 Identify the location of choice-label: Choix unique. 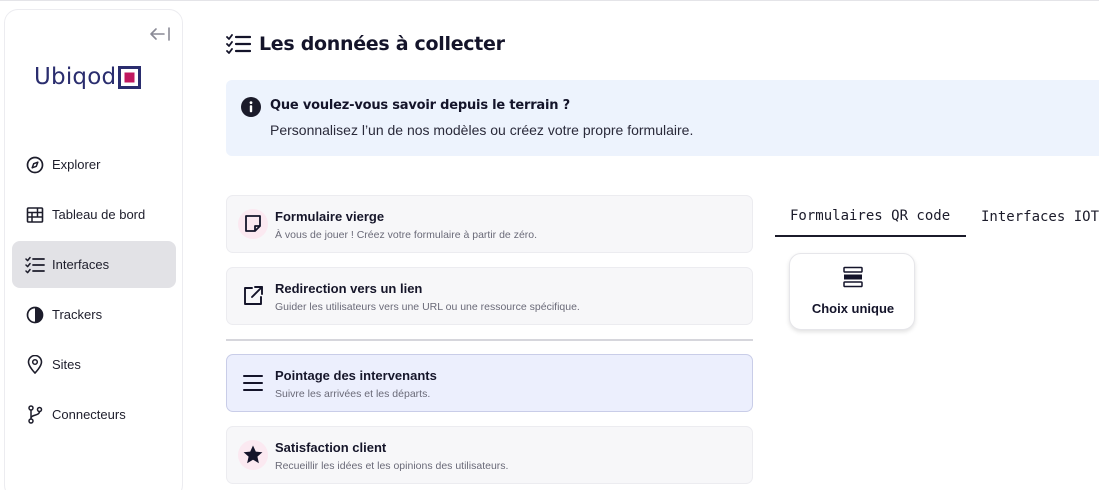
(853, 308).